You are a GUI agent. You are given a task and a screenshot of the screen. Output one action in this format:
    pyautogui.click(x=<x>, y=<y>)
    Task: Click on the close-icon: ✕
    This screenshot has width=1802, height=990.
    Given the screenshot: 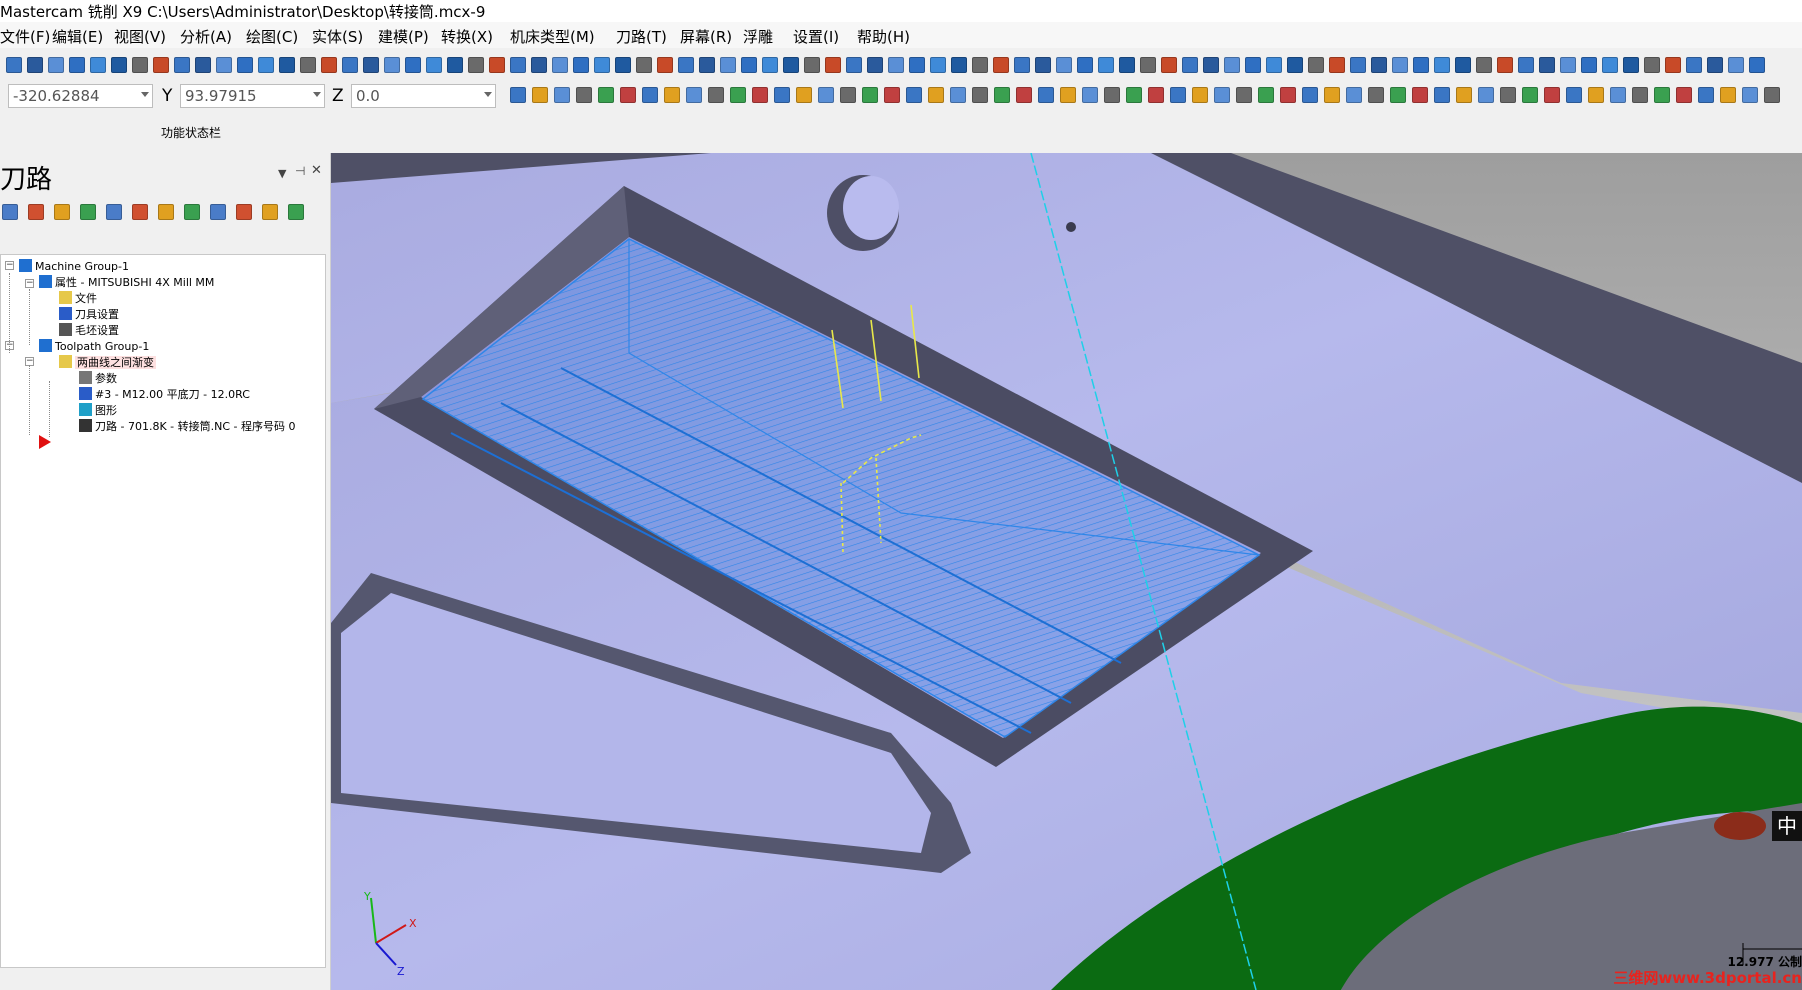 What is the action you would take?
    pyautogui.click(x=316, y=170)
    